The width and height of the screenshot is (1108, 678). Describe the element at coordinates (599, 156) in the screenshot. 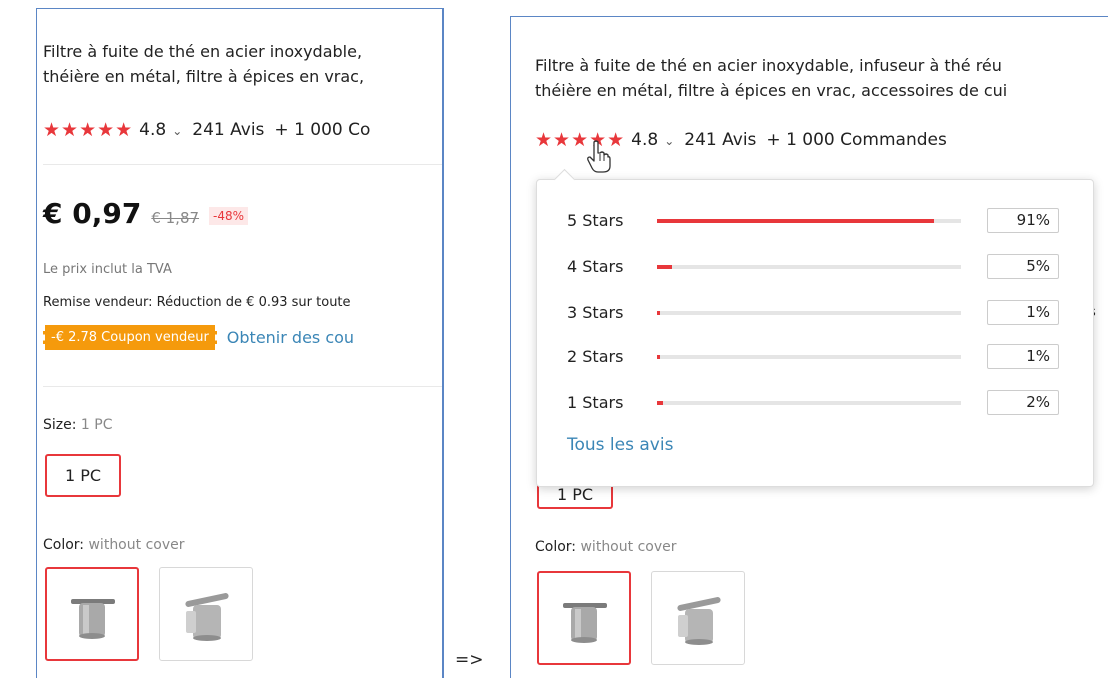

I see `hand-pointer-cursor-icon` at that location.